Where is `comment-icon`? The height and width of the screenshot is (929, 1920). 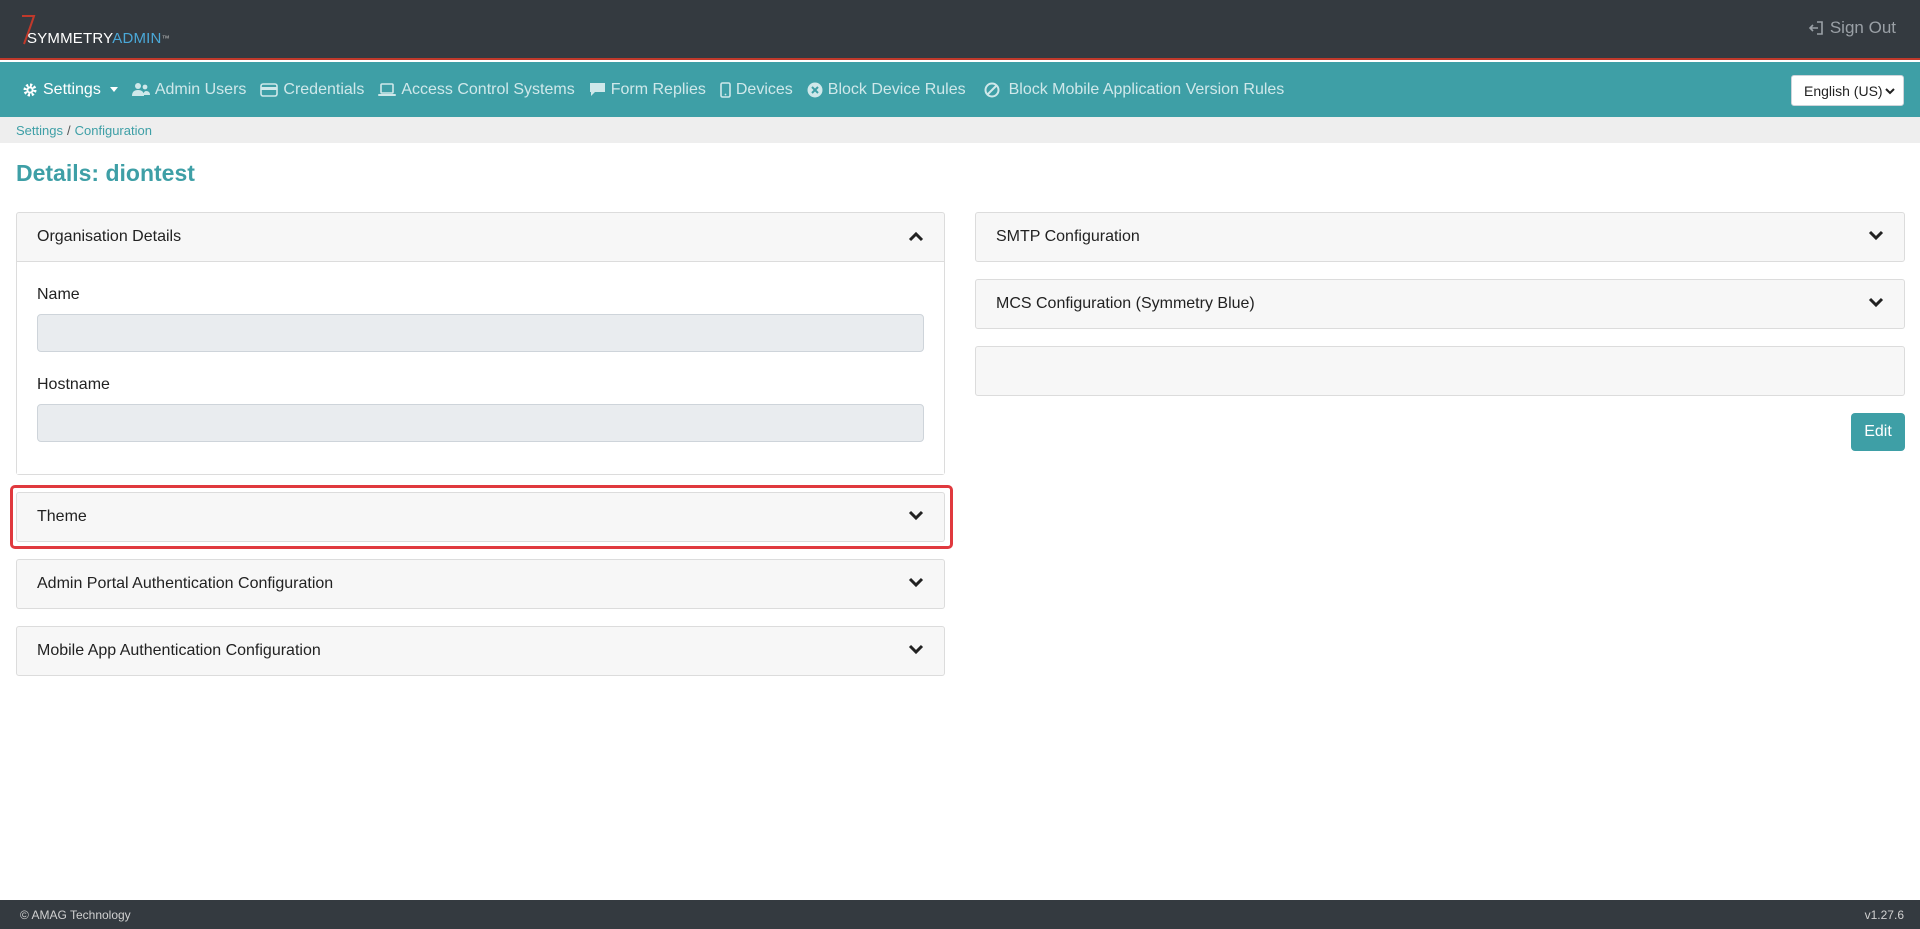 comment-icon is located at coordinates (597, 89).